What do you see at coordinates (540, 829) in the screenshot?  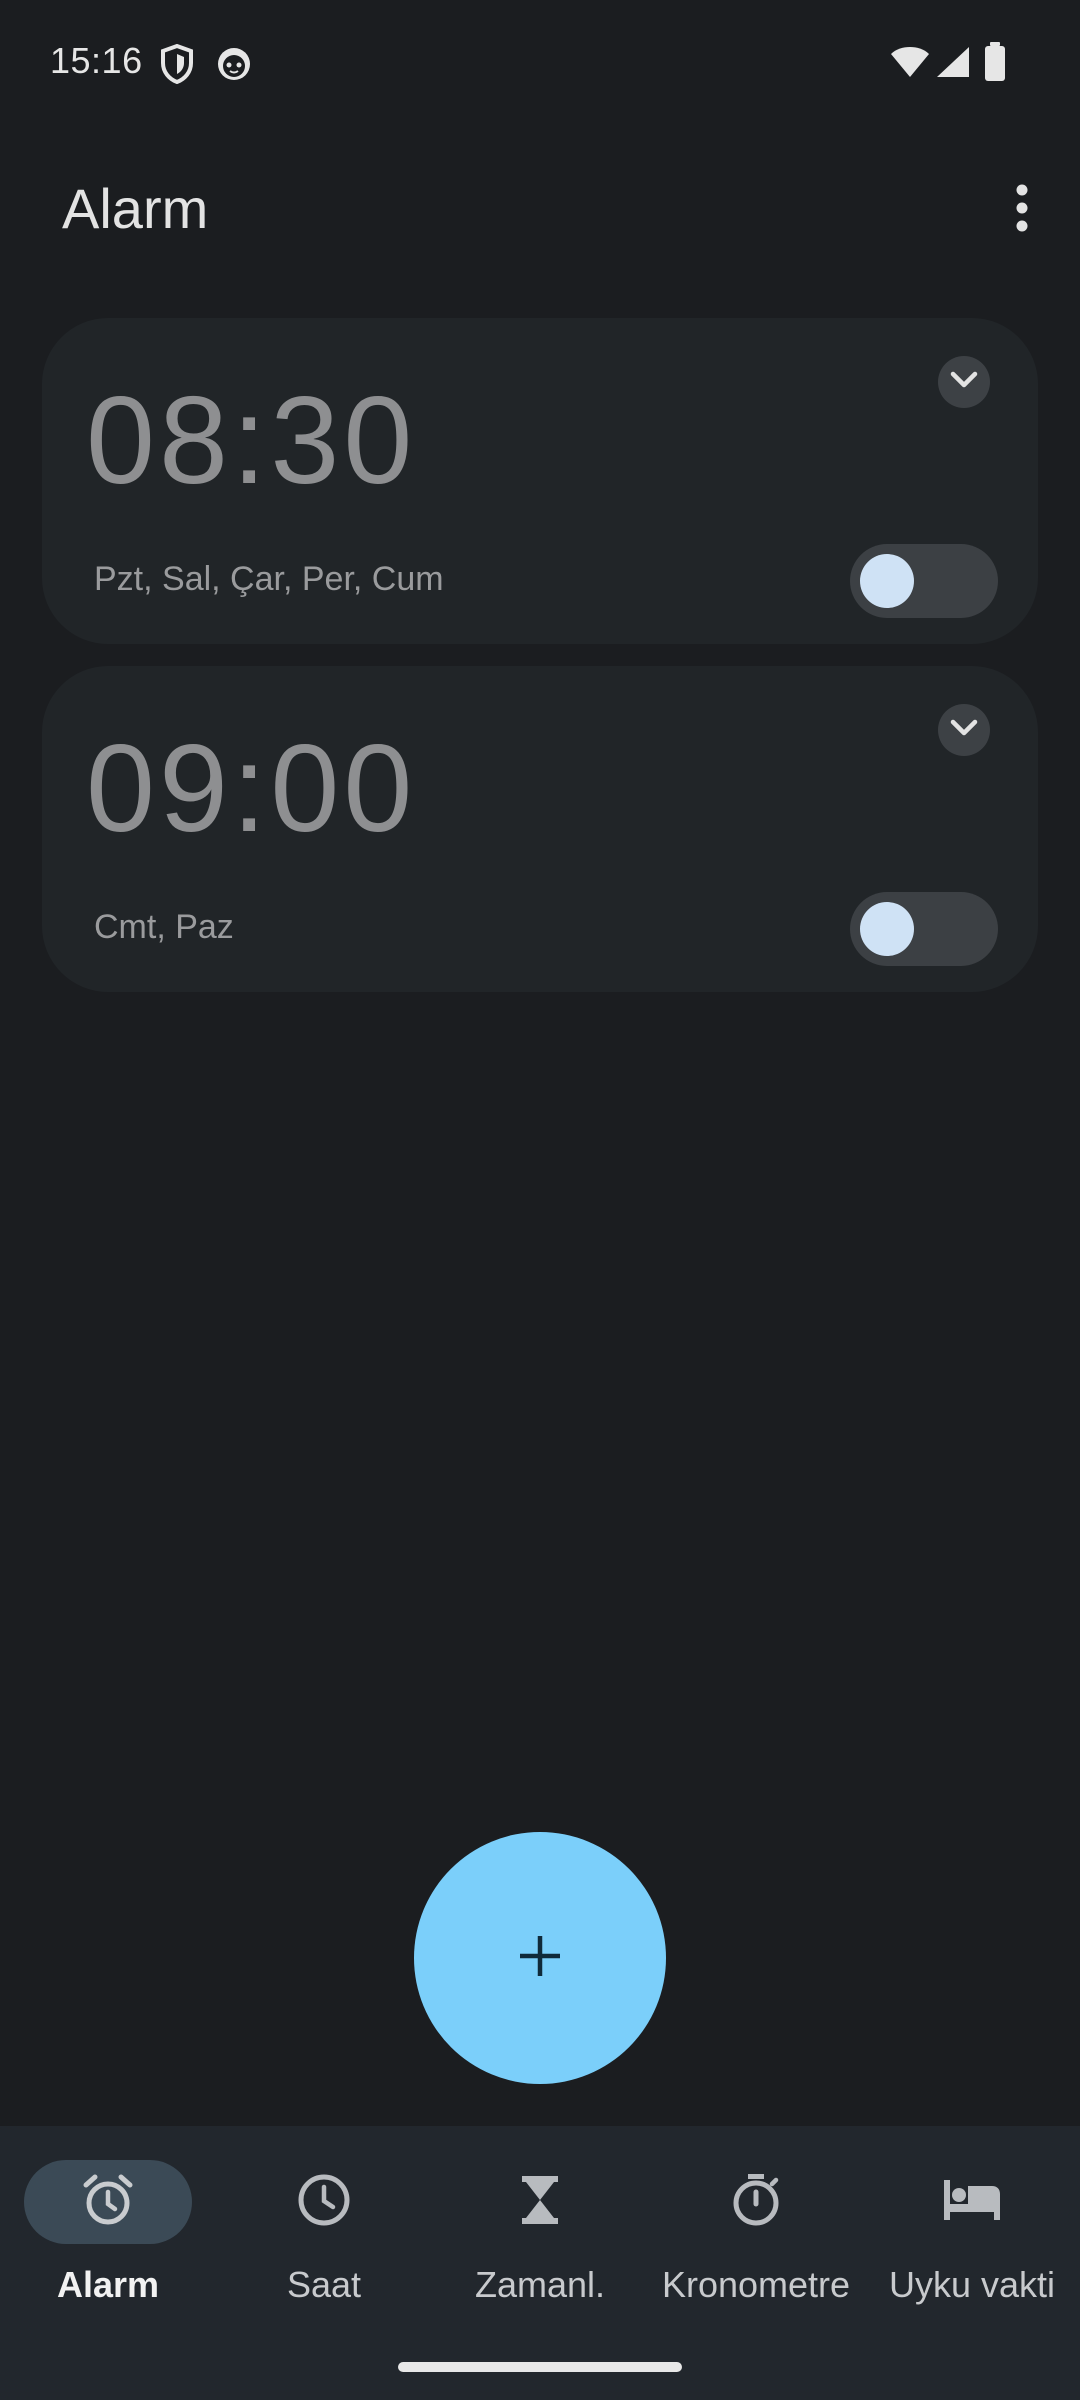 I see `alarm-card: 09:00 Cmt, Paz` at bounding box center [540, 829].